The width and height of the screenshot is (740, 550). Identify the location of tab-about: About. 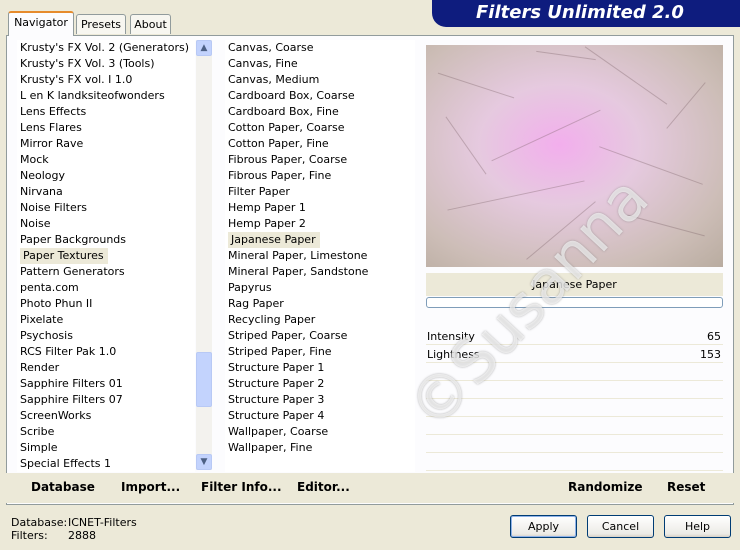
(150, 24).